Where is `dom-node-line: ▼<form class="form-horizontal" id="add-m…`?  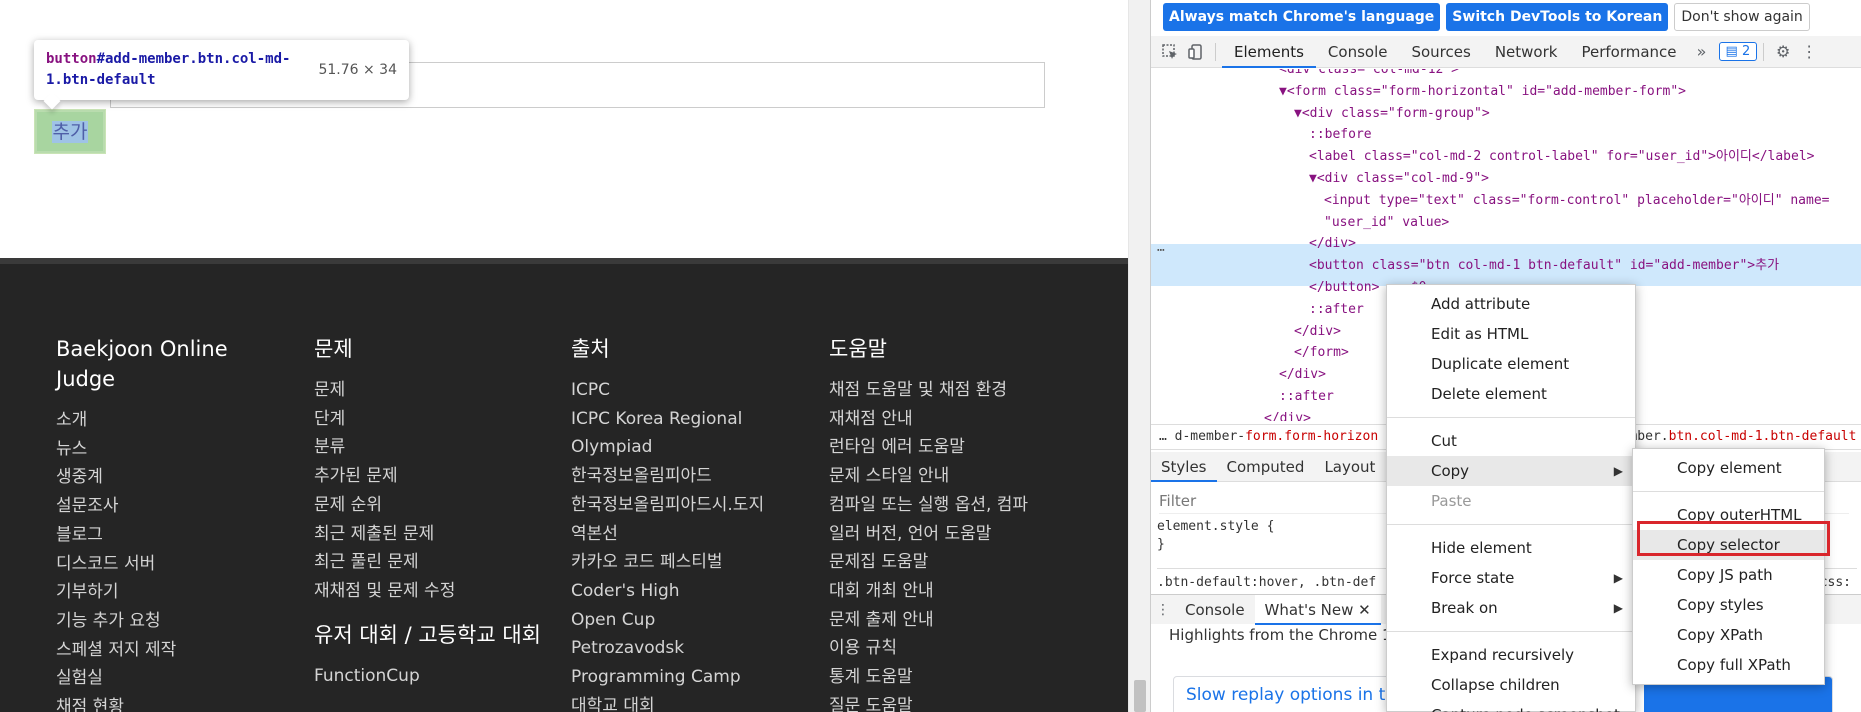 dom-node-line: ▼<form class="form-horizontal" id="add-m… is located at coordinates (1482, 91).